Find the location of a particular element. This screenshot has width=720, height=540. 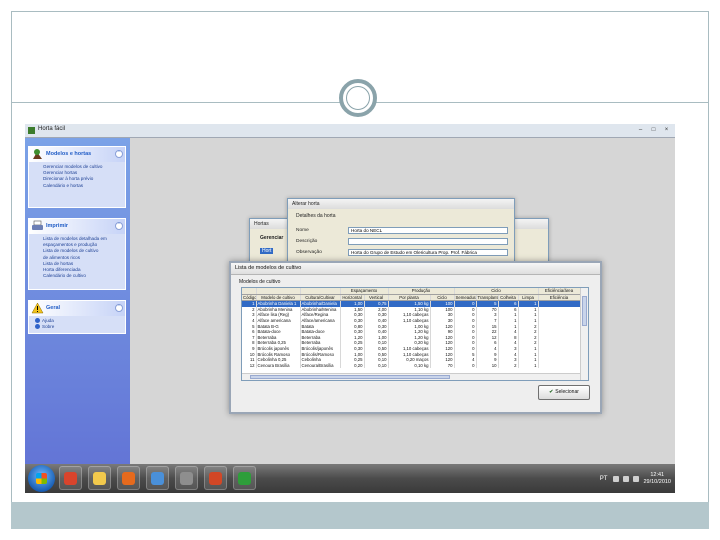

taskbar-app-folder is located at coordinates (99, 478).